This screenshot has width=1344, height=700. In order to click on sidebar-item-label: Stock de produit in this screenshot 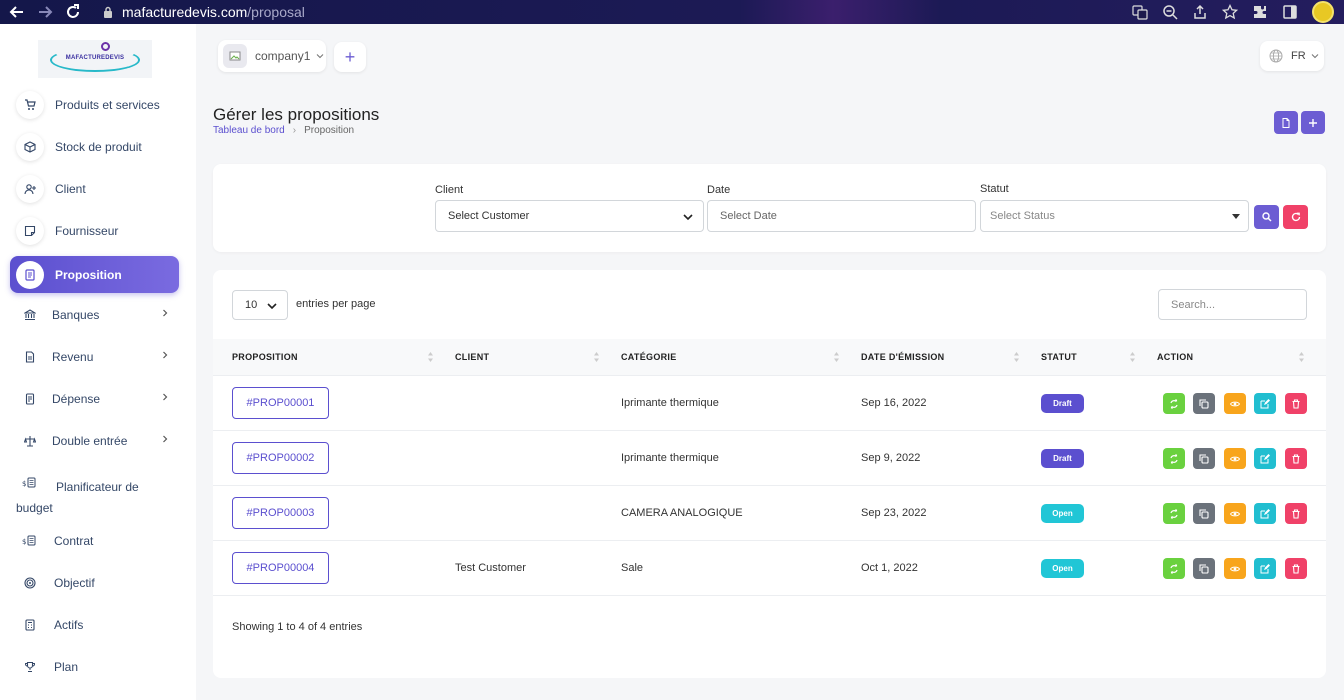, I will do `click(98, 146)`.